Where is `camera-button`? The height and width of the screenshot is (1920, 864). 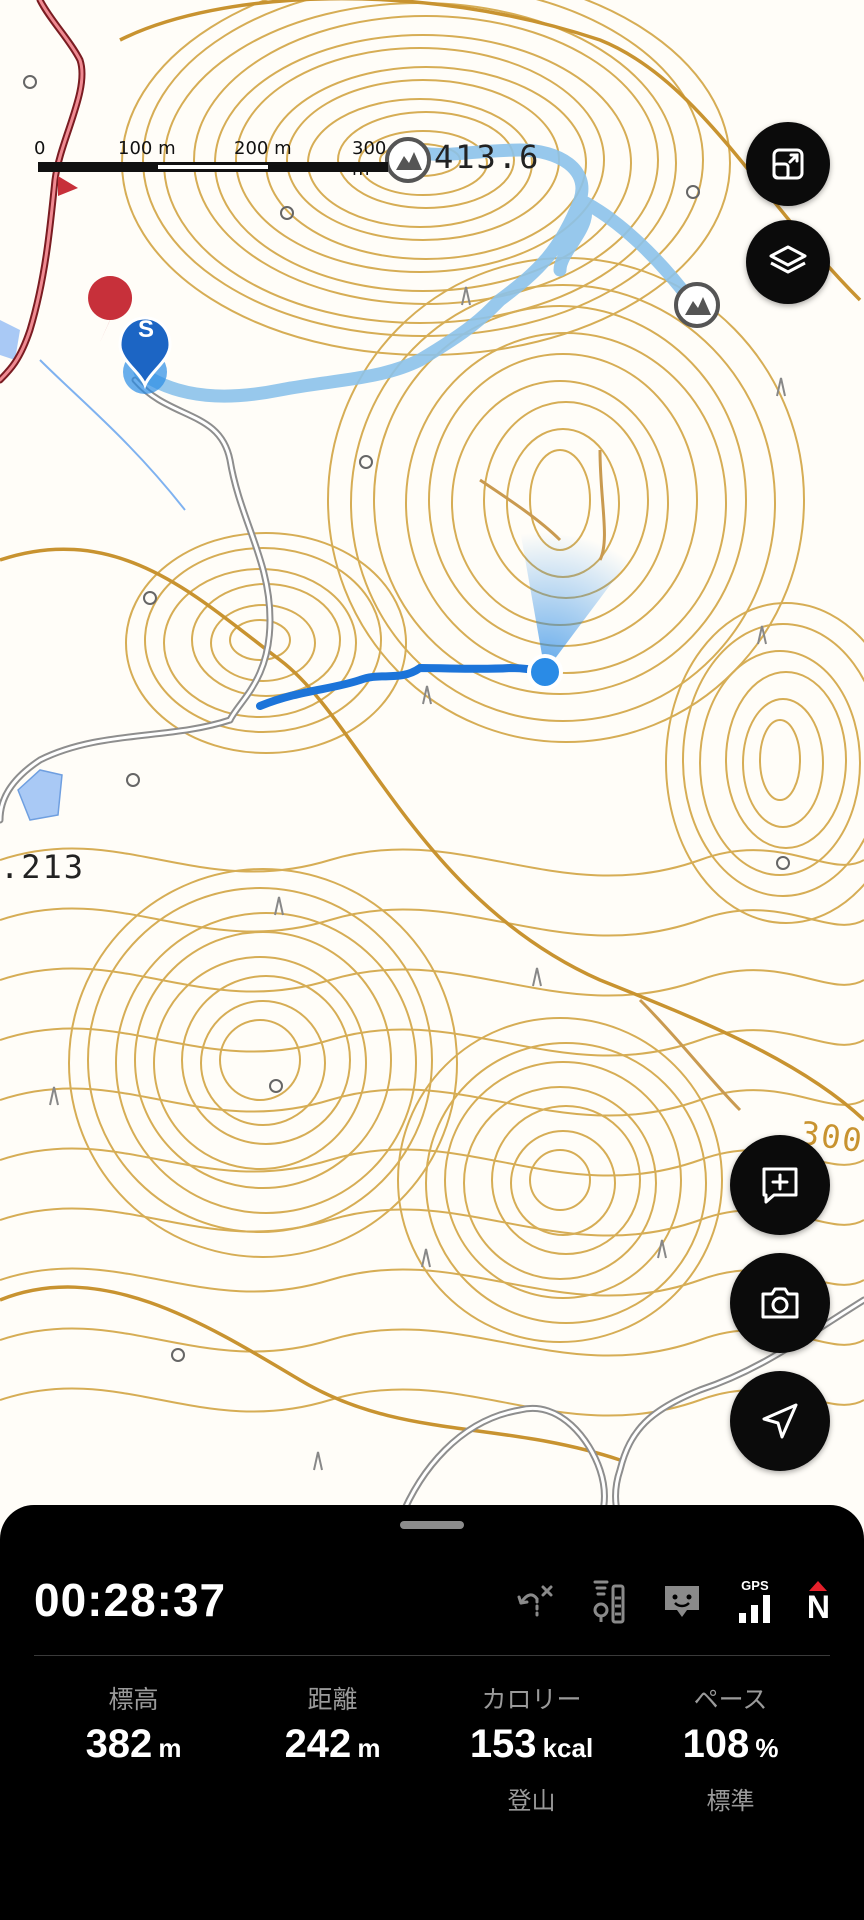 camera-button is located at coordinates (780, 1303).